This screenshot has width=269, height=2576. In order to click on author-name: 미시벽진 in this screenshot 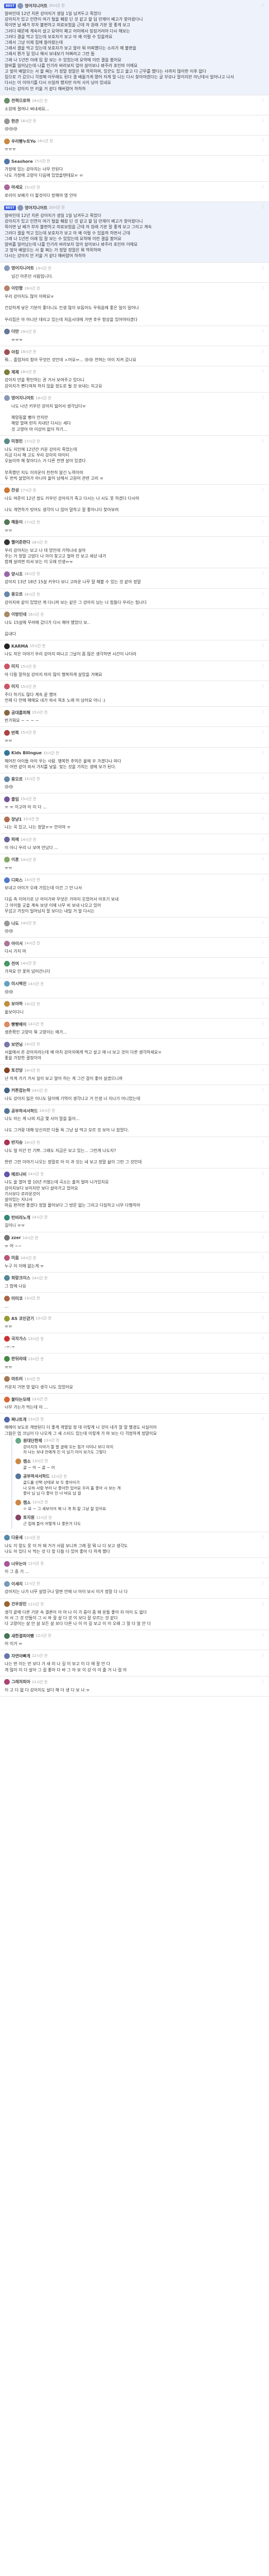, I will do `click(18, 984)`.